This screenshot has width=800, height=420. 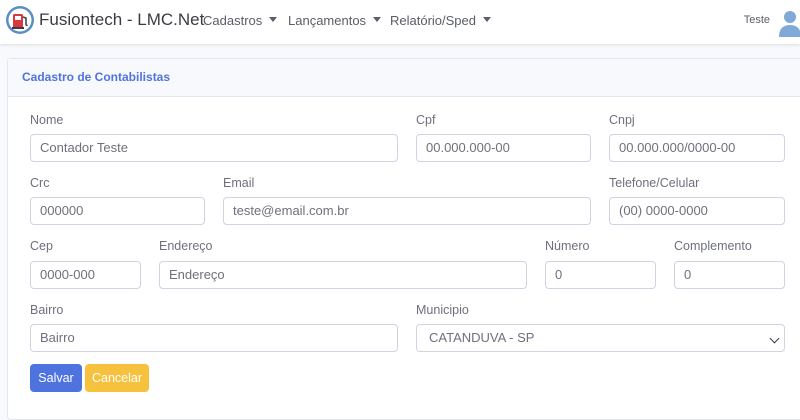 I want to click on crc-input: 000000, so click(x=117, y=211).